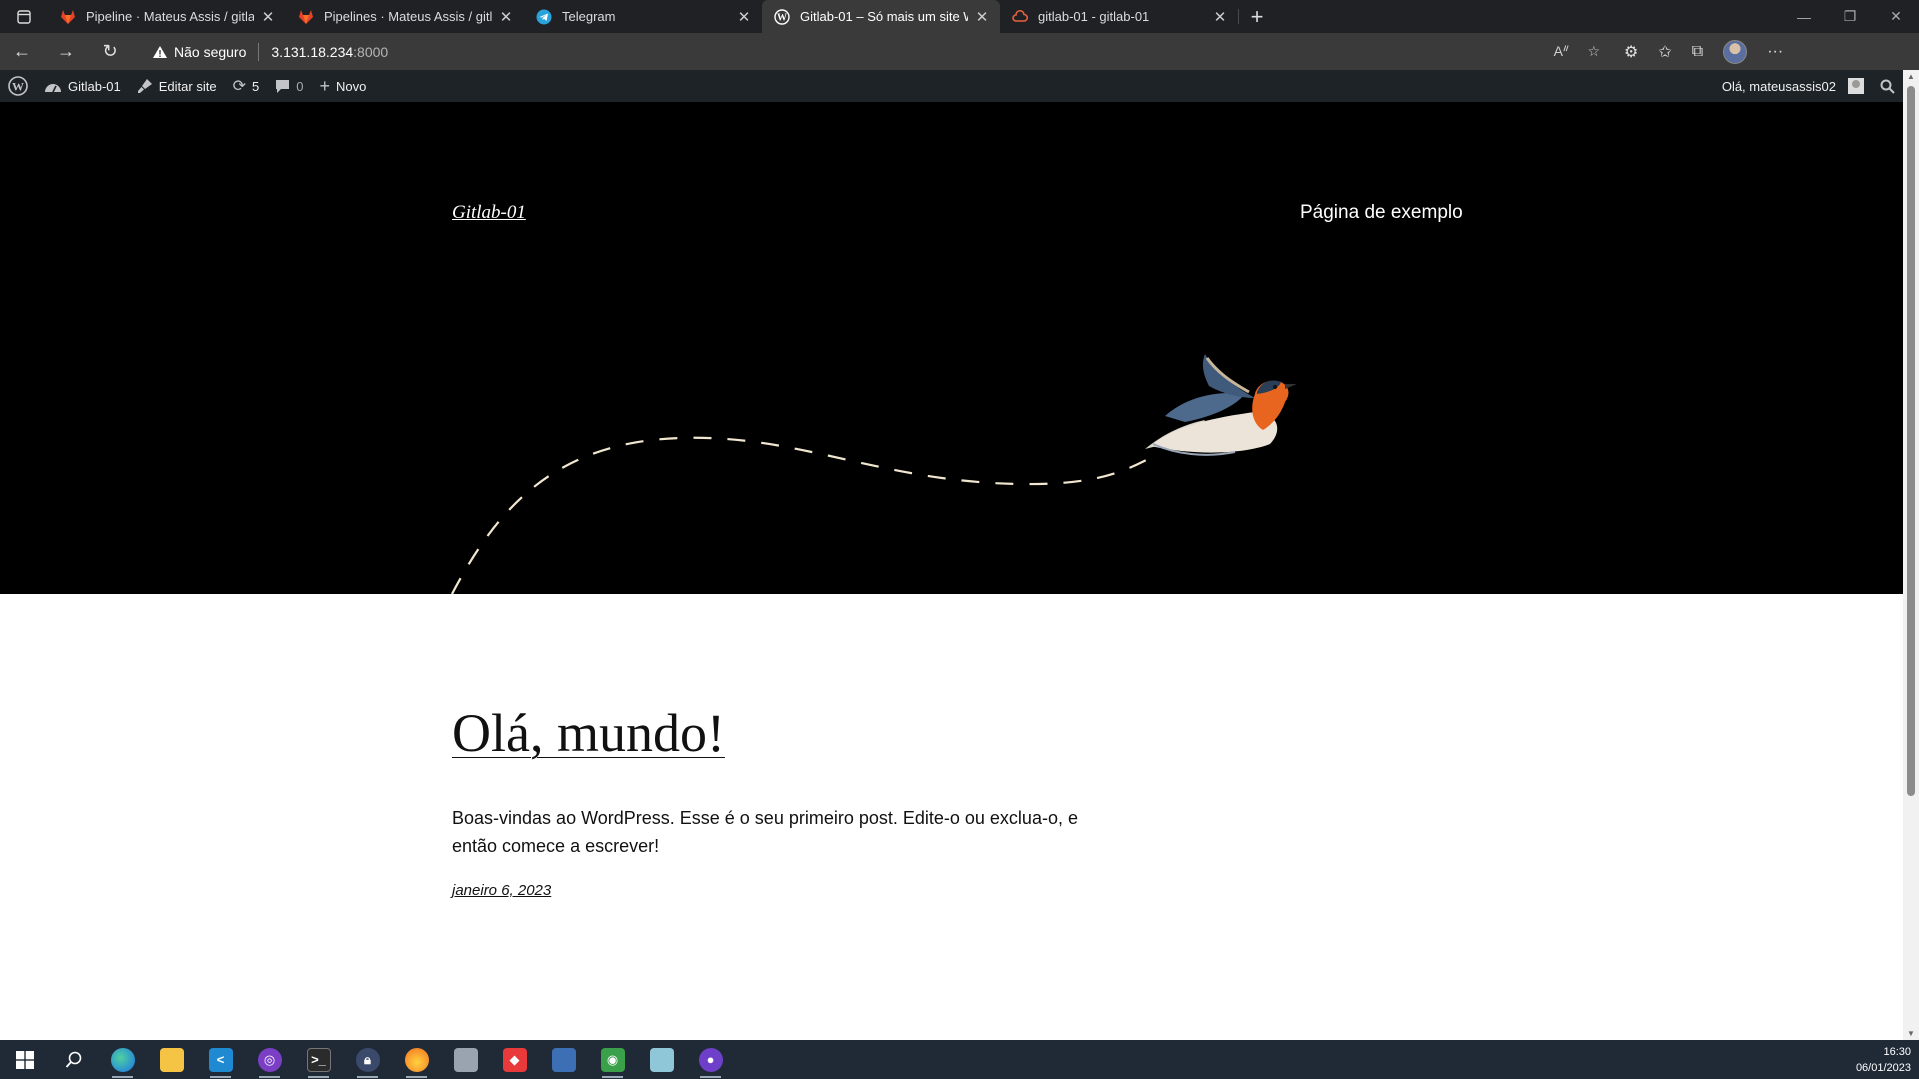 The image size is (1919, 1079). I want to click on network-icon, so click(563, 1059).